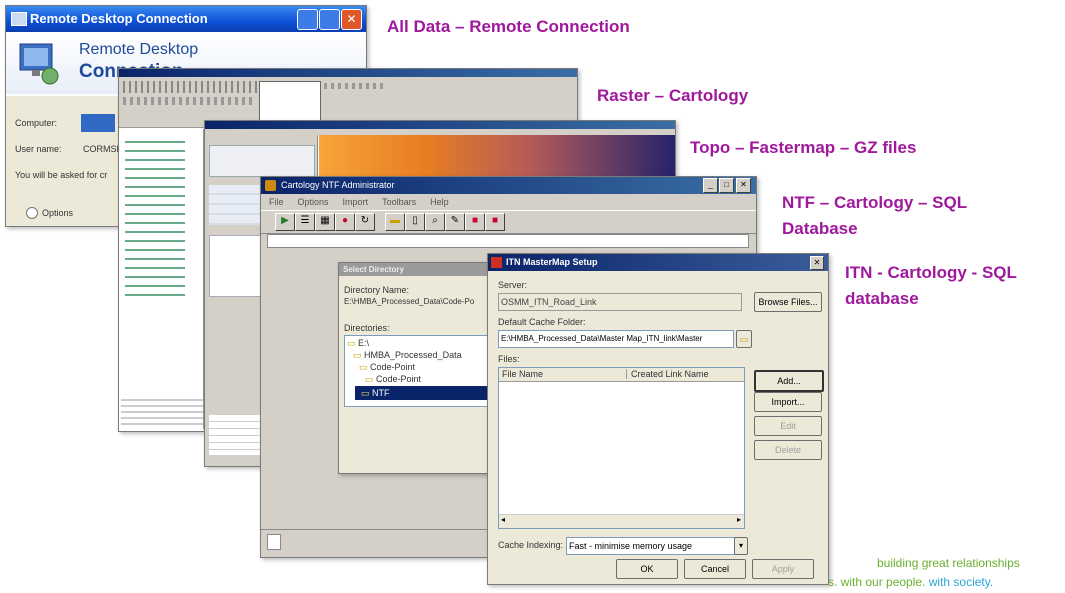 The image size is (1065, 593). What do you see at coordinates (715, 569) in the screenshot?
I see `cancel-button: Cancel` at bounding box center [715, 569].